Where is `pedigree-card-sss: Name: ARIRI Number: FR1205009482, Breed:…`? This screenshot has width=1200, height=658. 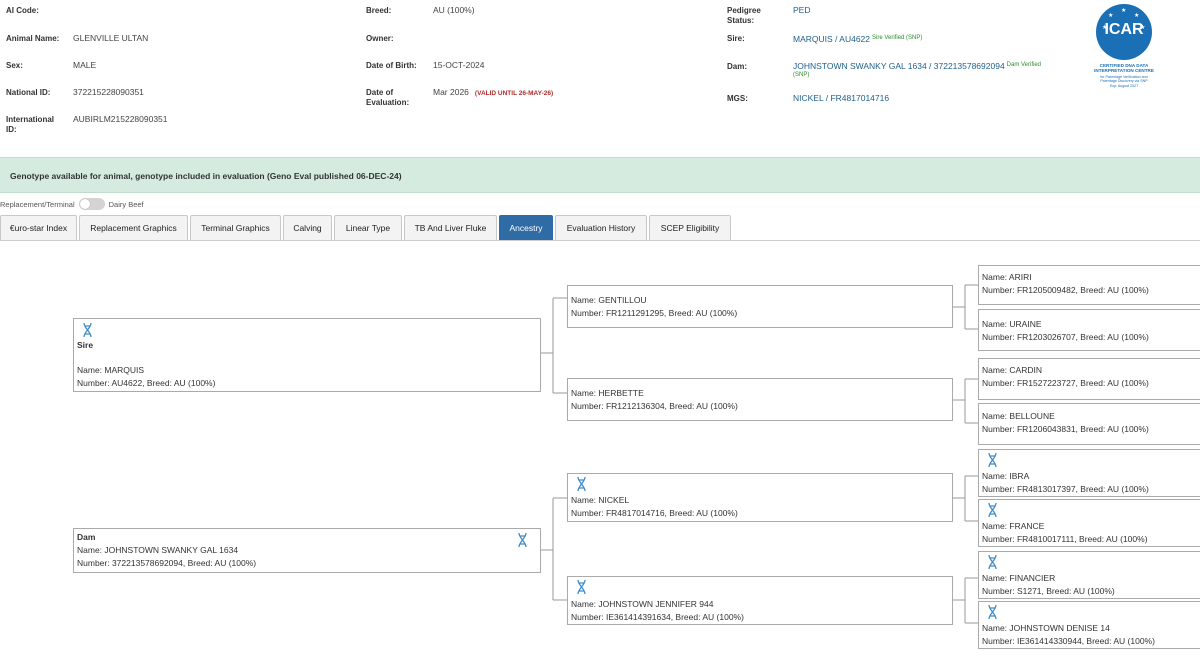 pedigree-card-sss: Name: ARIRI Number: FR1205009482, Breed:… is located at coordinates (1089, 285).